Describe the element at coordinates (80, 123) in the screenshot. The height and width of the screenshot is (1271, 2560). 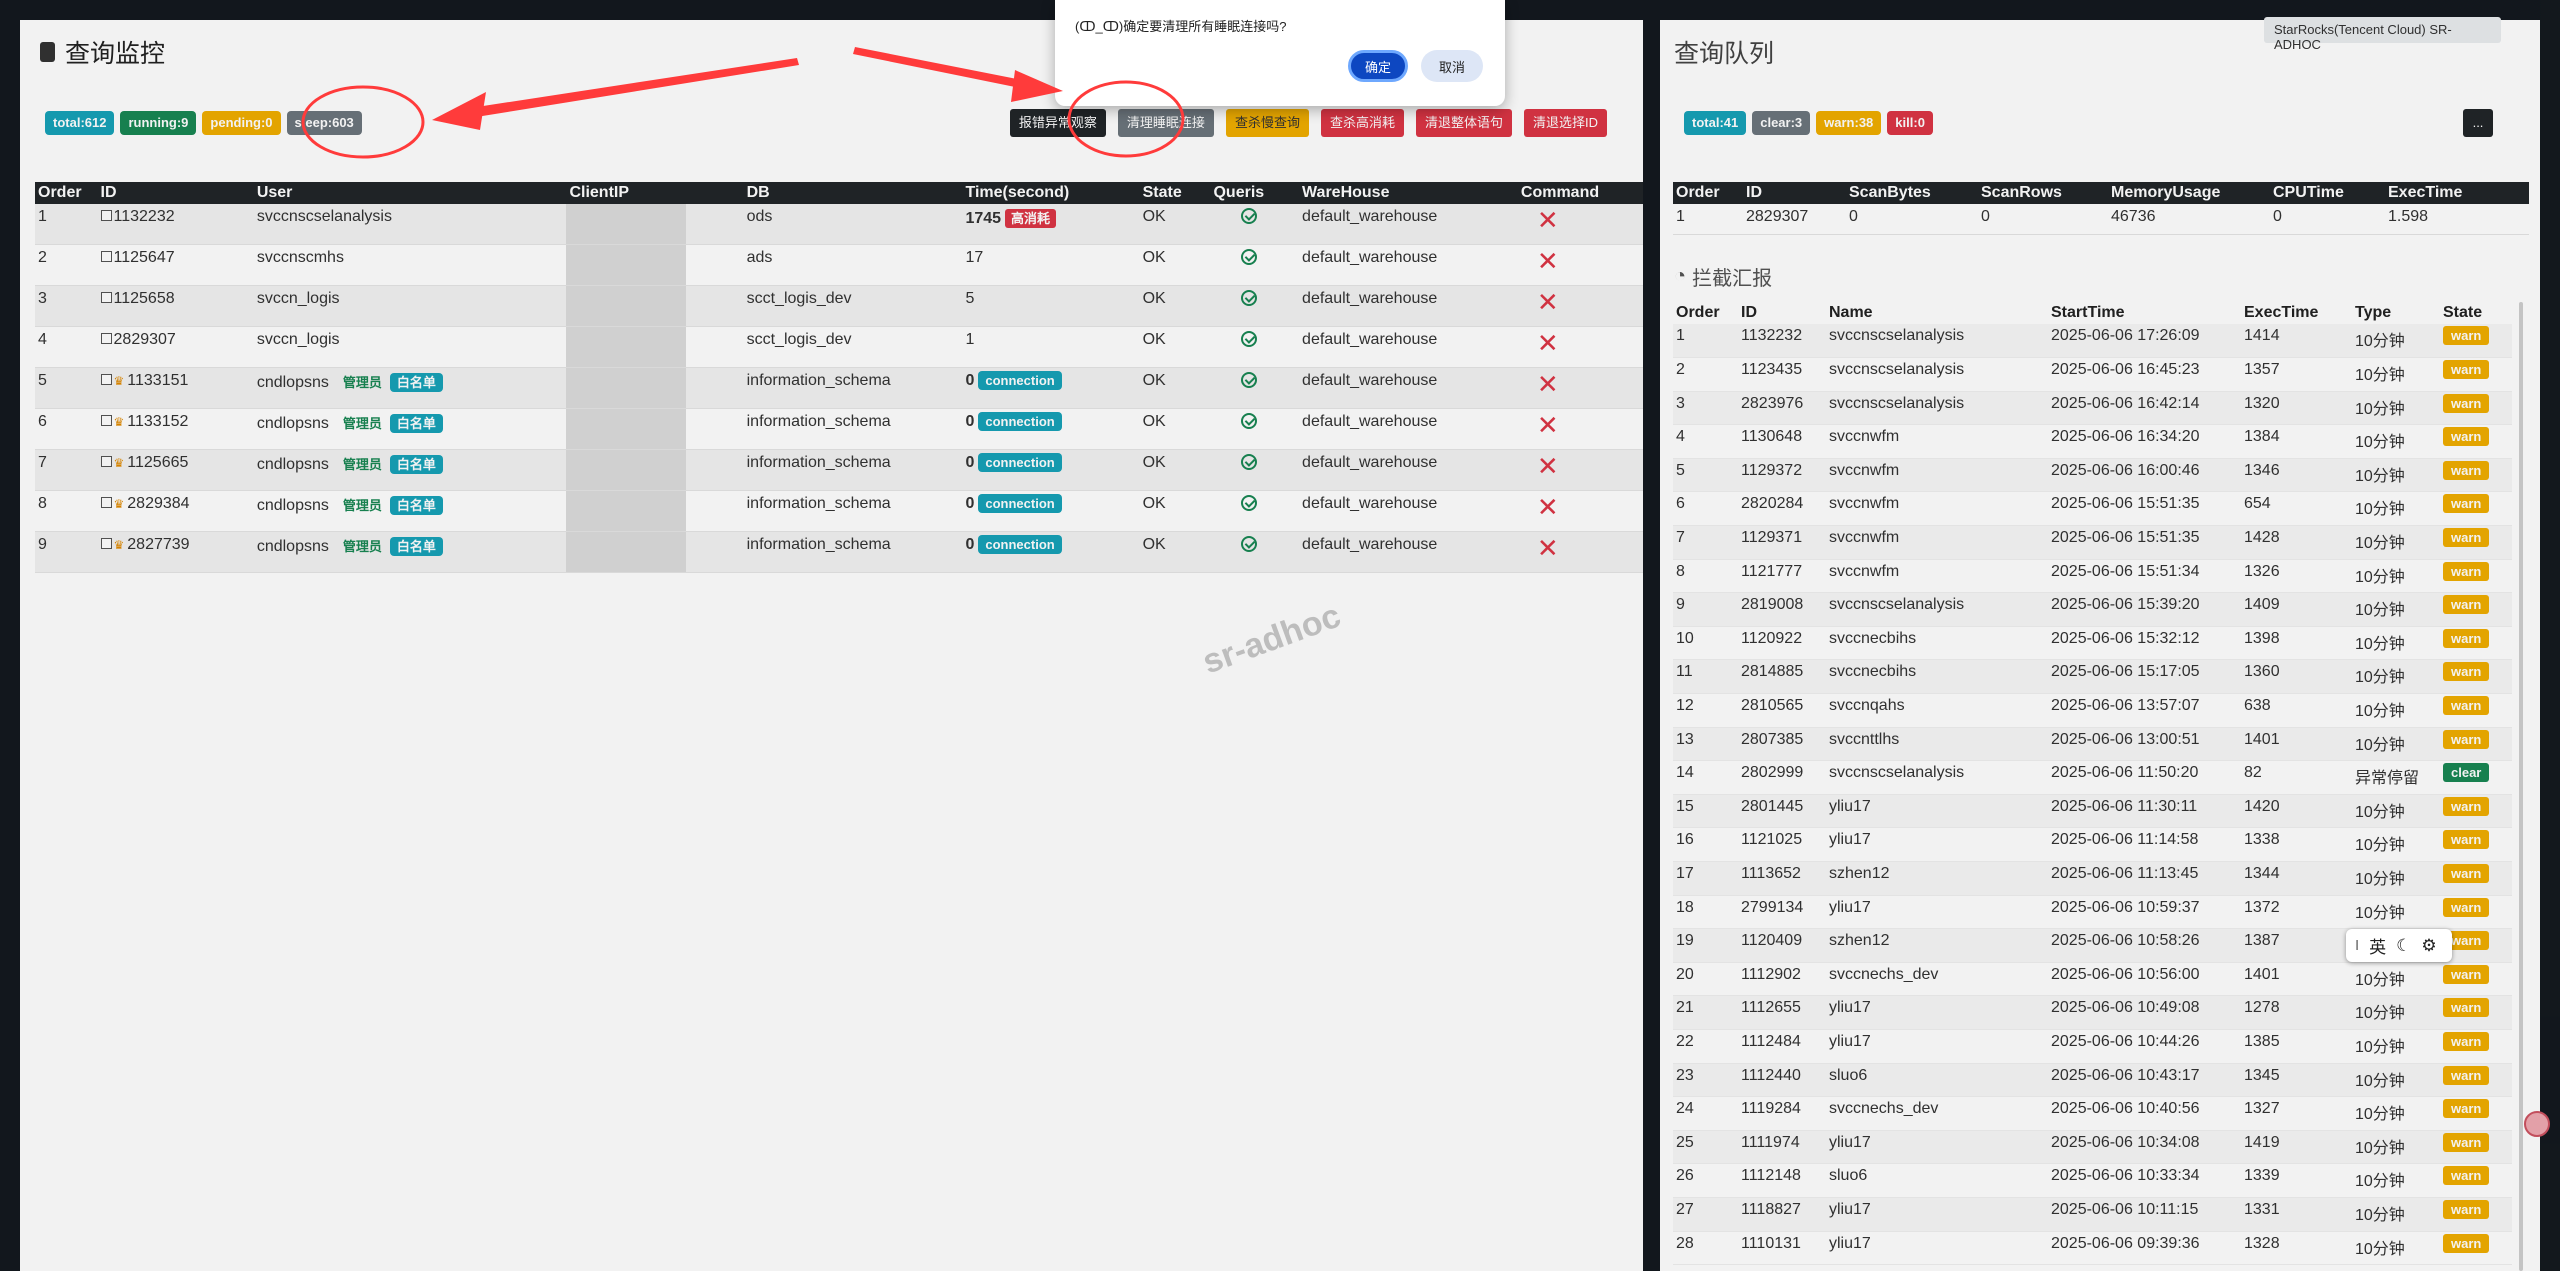
I see `badge-total: total:612` at that location.